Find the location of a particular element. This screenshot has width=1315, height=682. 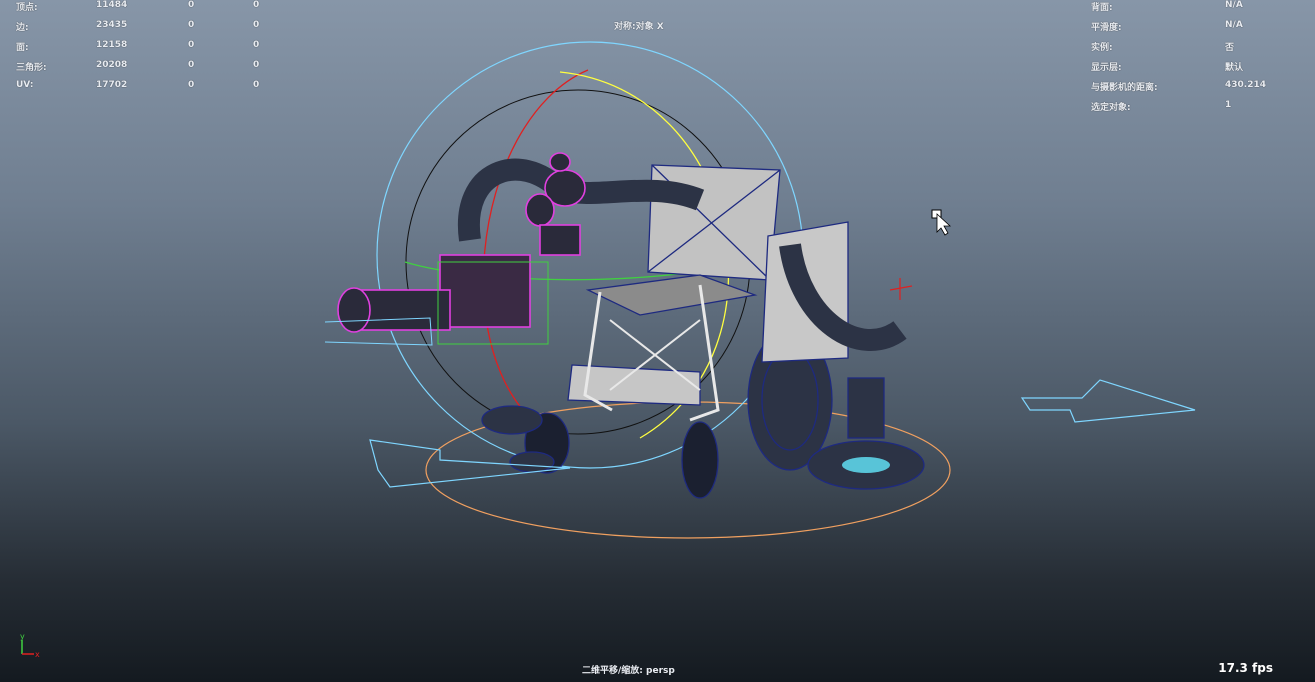

fps-counter: 17.3 fps is located at coordinates (1245, 668).